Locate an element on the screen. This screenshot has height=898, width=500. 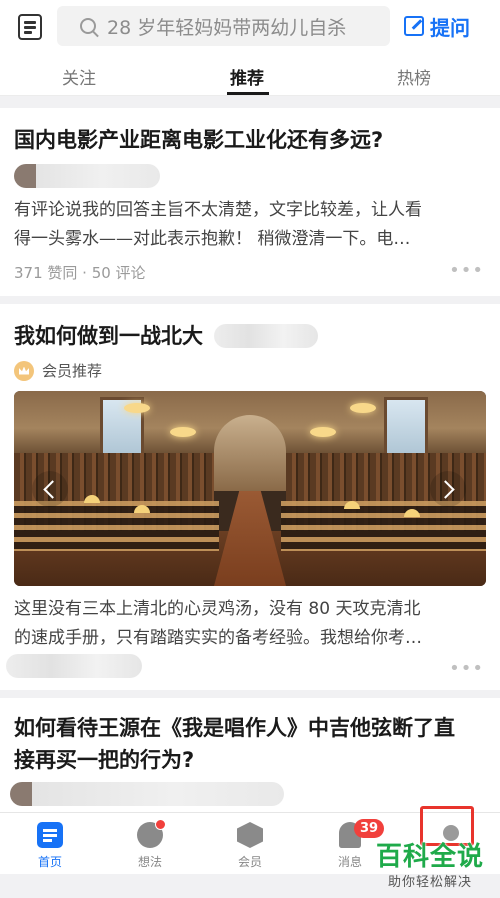
nav-member-label: 会员 is located at coordinates (249, 862).